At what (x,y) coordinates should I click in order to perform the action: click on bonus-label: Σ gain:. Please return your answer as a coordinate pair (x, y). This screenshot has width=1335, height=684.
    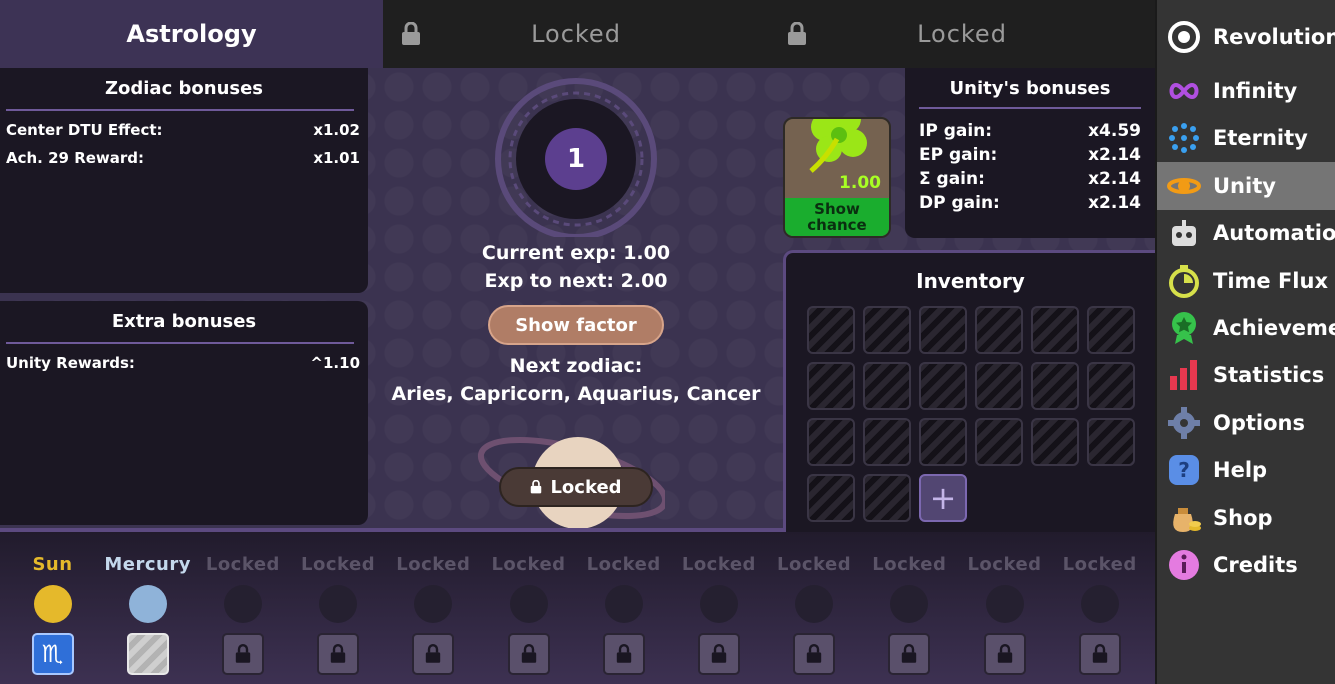
    Looking at the image, I should click on (952, 179).